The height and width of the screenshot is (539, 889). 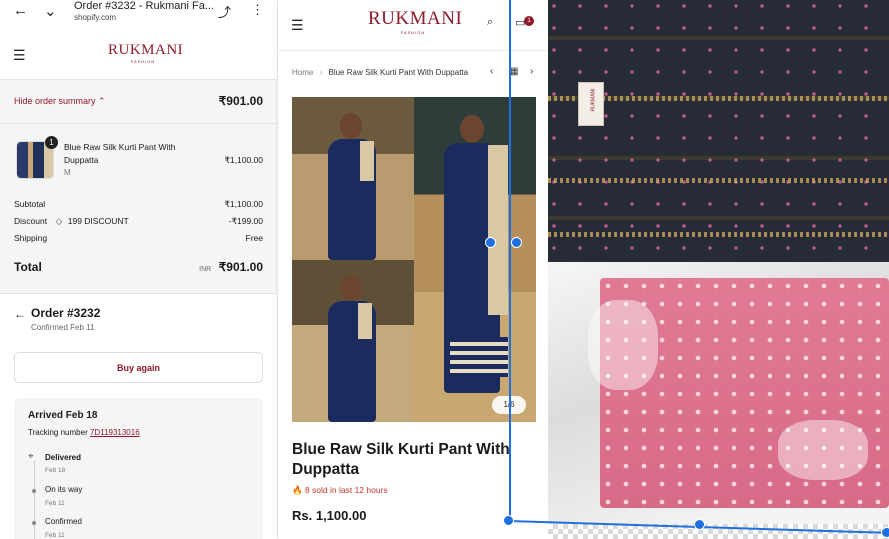 What do you see at coordinates (102, 101) in the screenshot?
I see `chevron-up-icon: ⌃` at bounding box center [102, 101].